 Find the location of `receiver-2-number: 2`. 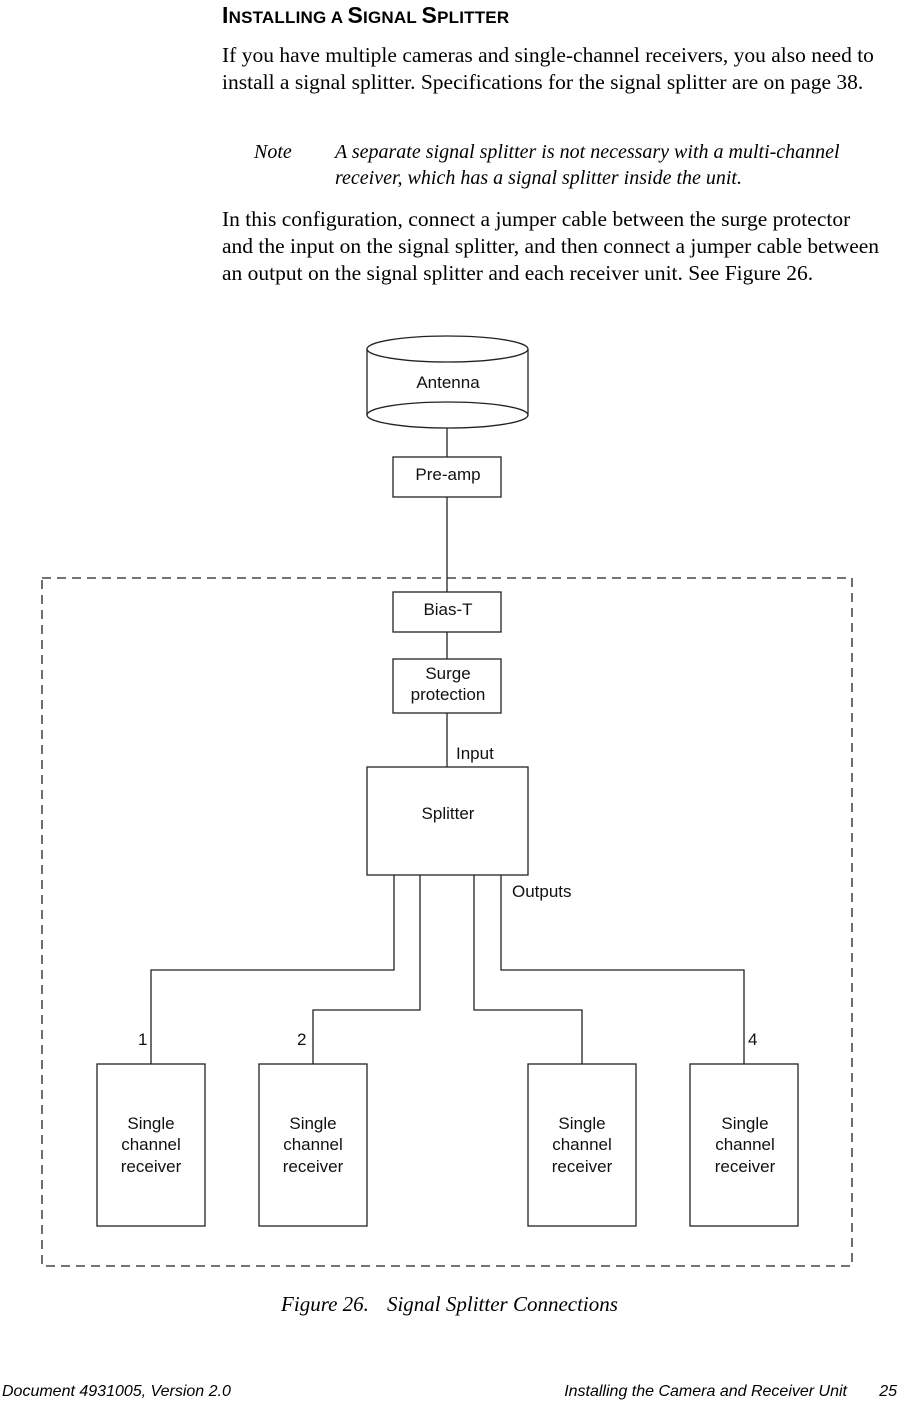

receiver-2-number: 2 is located at coordinates (301, 1039).